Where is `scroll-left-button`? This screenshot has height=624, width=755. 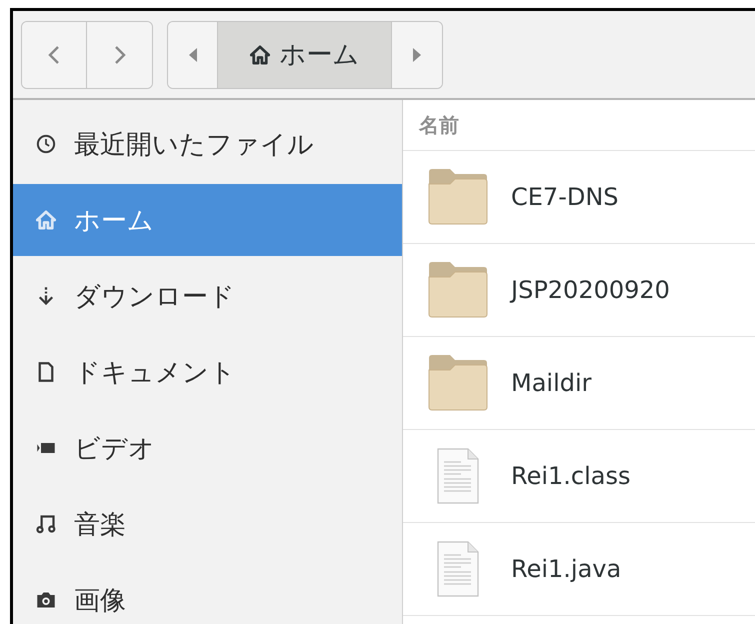
scroll-left-button is located at coordinates (193, 55).